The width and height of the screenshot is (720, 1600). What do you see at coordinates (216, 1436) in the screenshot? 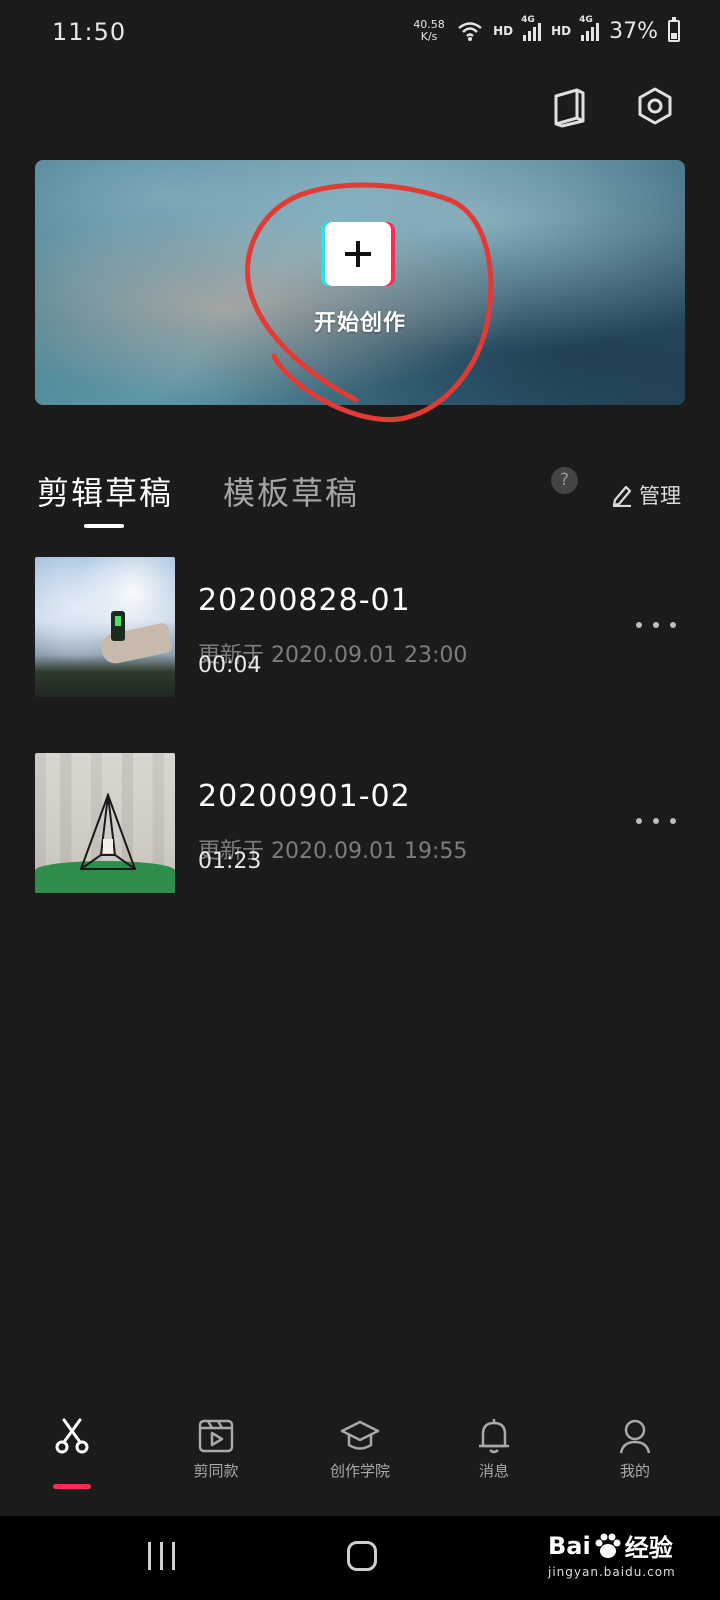
I see `video-template-icon` at bounding box center [216, 1436].